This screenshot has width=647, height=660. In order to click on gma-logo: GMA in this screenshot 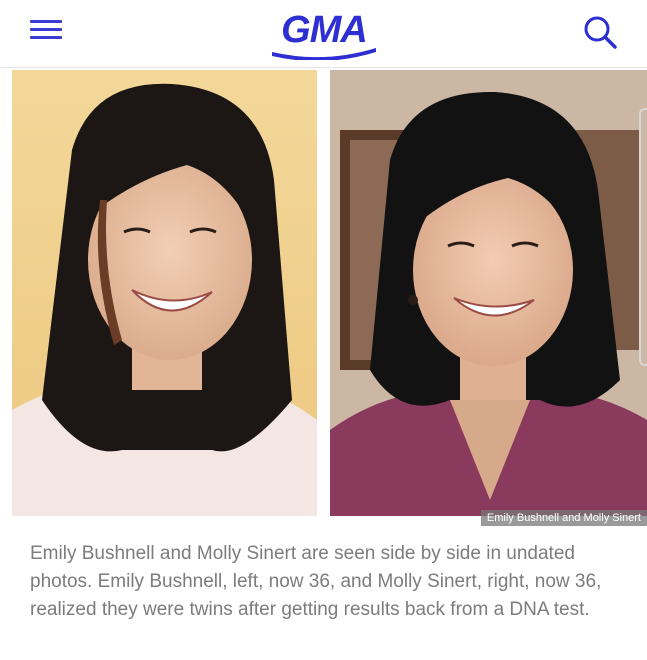, I will do `click(324, 34)`.